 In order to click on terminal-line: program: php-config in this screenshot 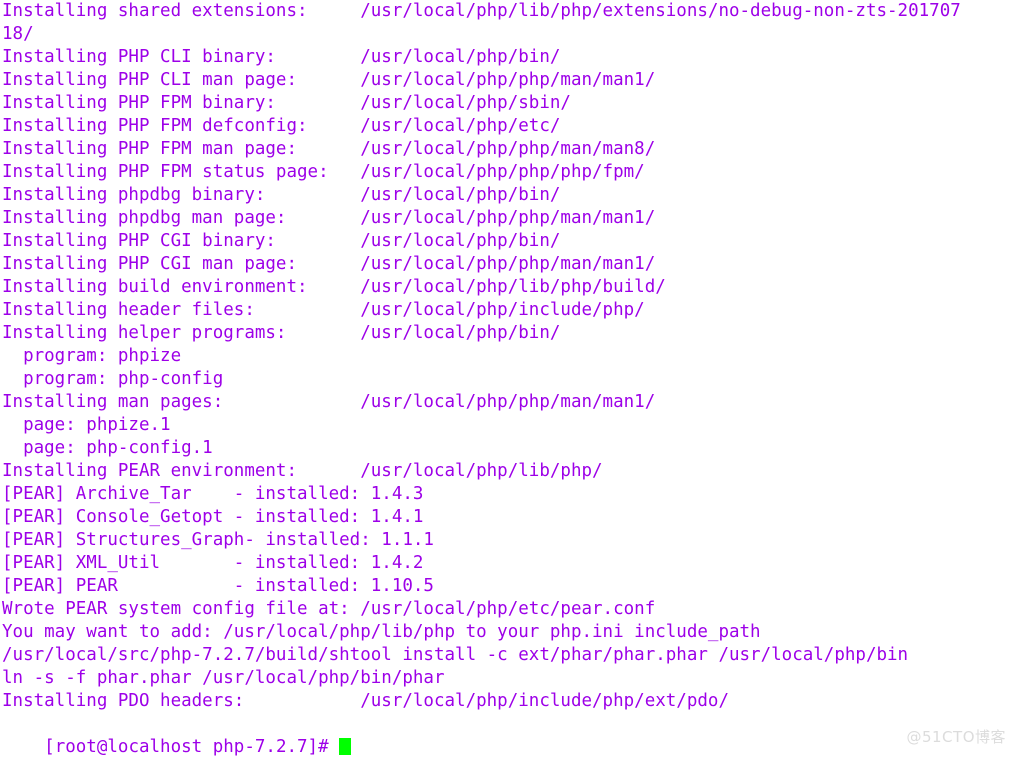, I will do `click(113, 379)`.